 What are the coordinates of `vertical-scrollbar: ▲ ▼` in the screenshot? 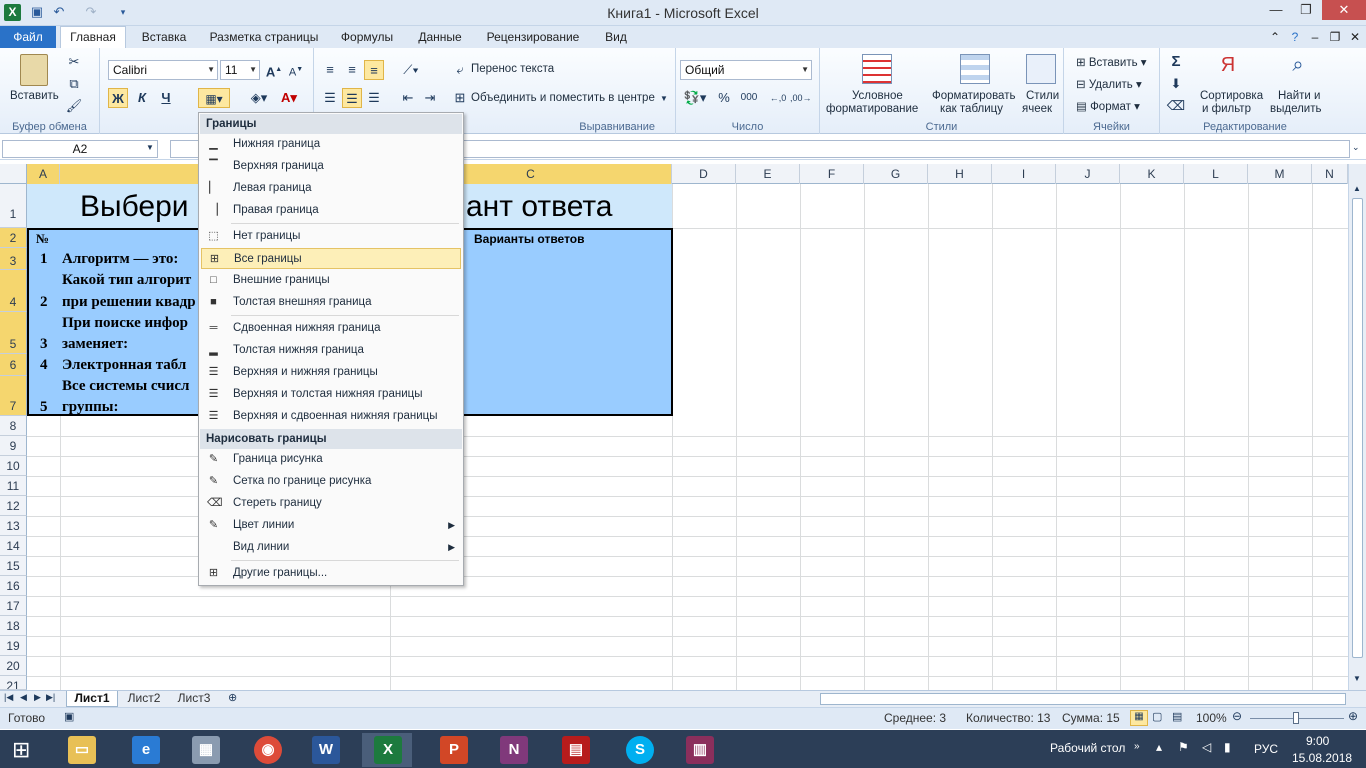 It's located at (1357, 427).